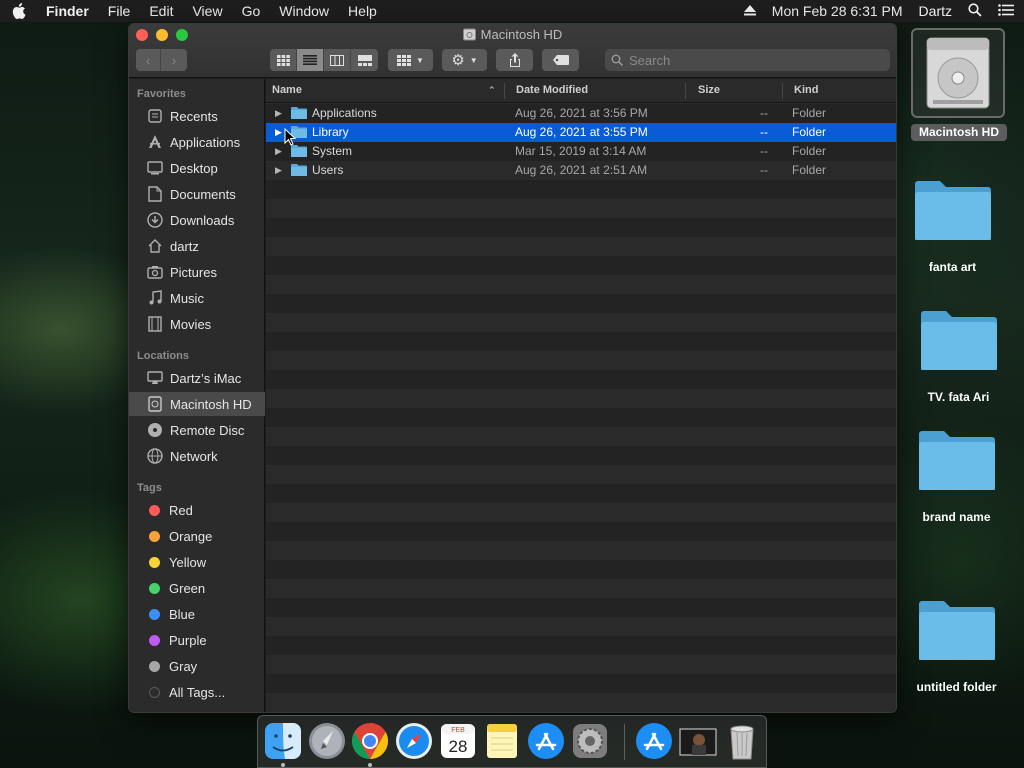  I want to click on sidebar-item-documents: Documents, so click(197, 194).